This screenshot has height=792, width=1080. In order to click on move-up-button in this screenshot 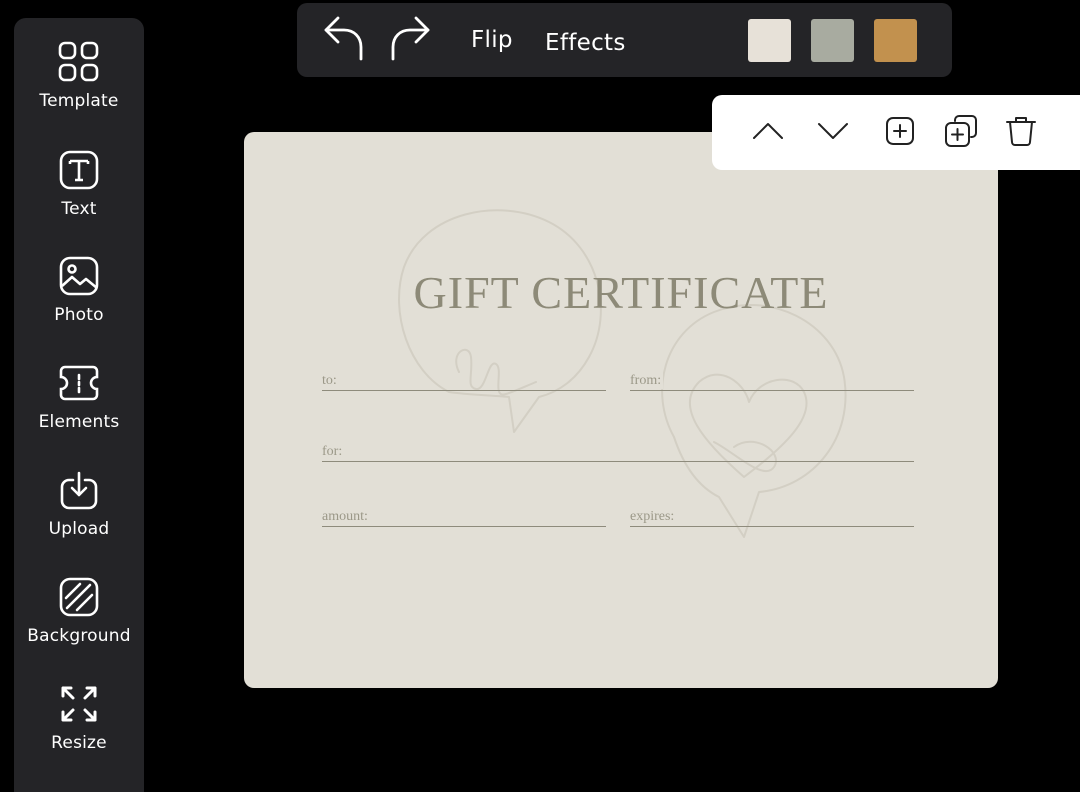, I will do `click(768, 133)`.